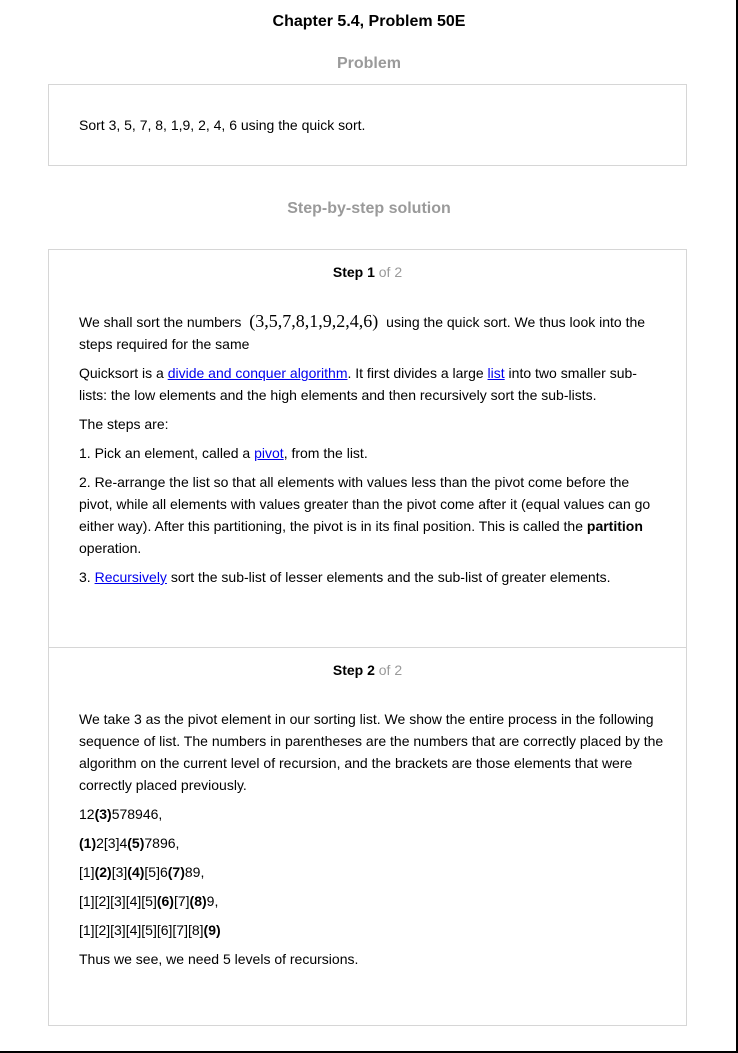 This screenshot has width=738, height=1053. Describe the element at coordinates (371, 930) in the screenshot. I see `recursion-line-5: [1][2][3][4][5][6][7][8](9)` at that location.